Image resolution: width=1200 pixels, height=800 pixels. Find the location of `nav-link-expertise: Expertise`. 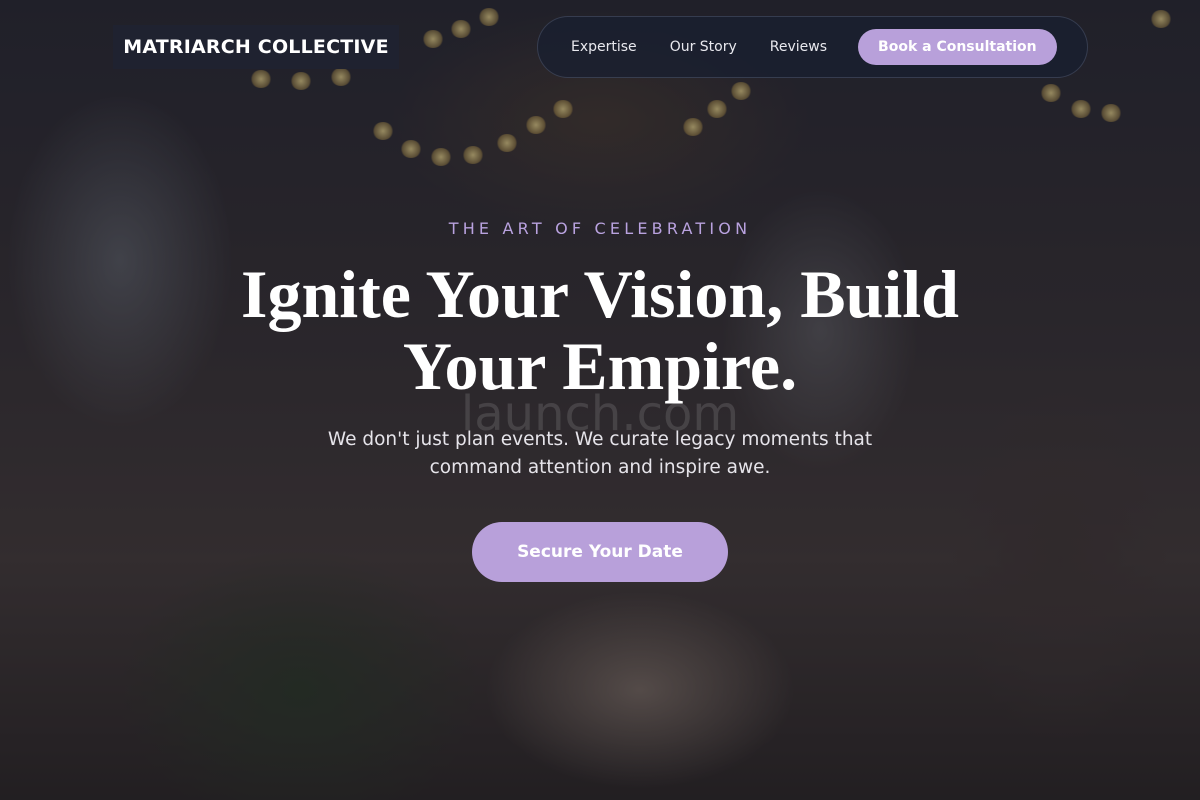

nav-link-expertise: Expertise is located at coordinates (604, 47).